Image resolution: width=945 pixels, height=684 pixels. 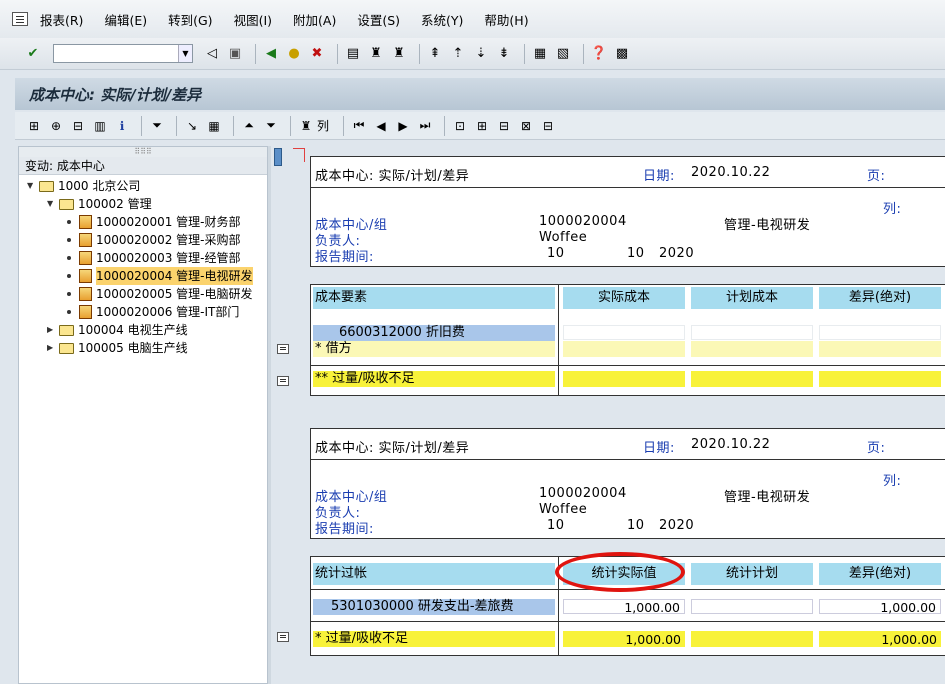 I want to click on report2-total-actual: 1,000.00, so click(x=624, y=639).